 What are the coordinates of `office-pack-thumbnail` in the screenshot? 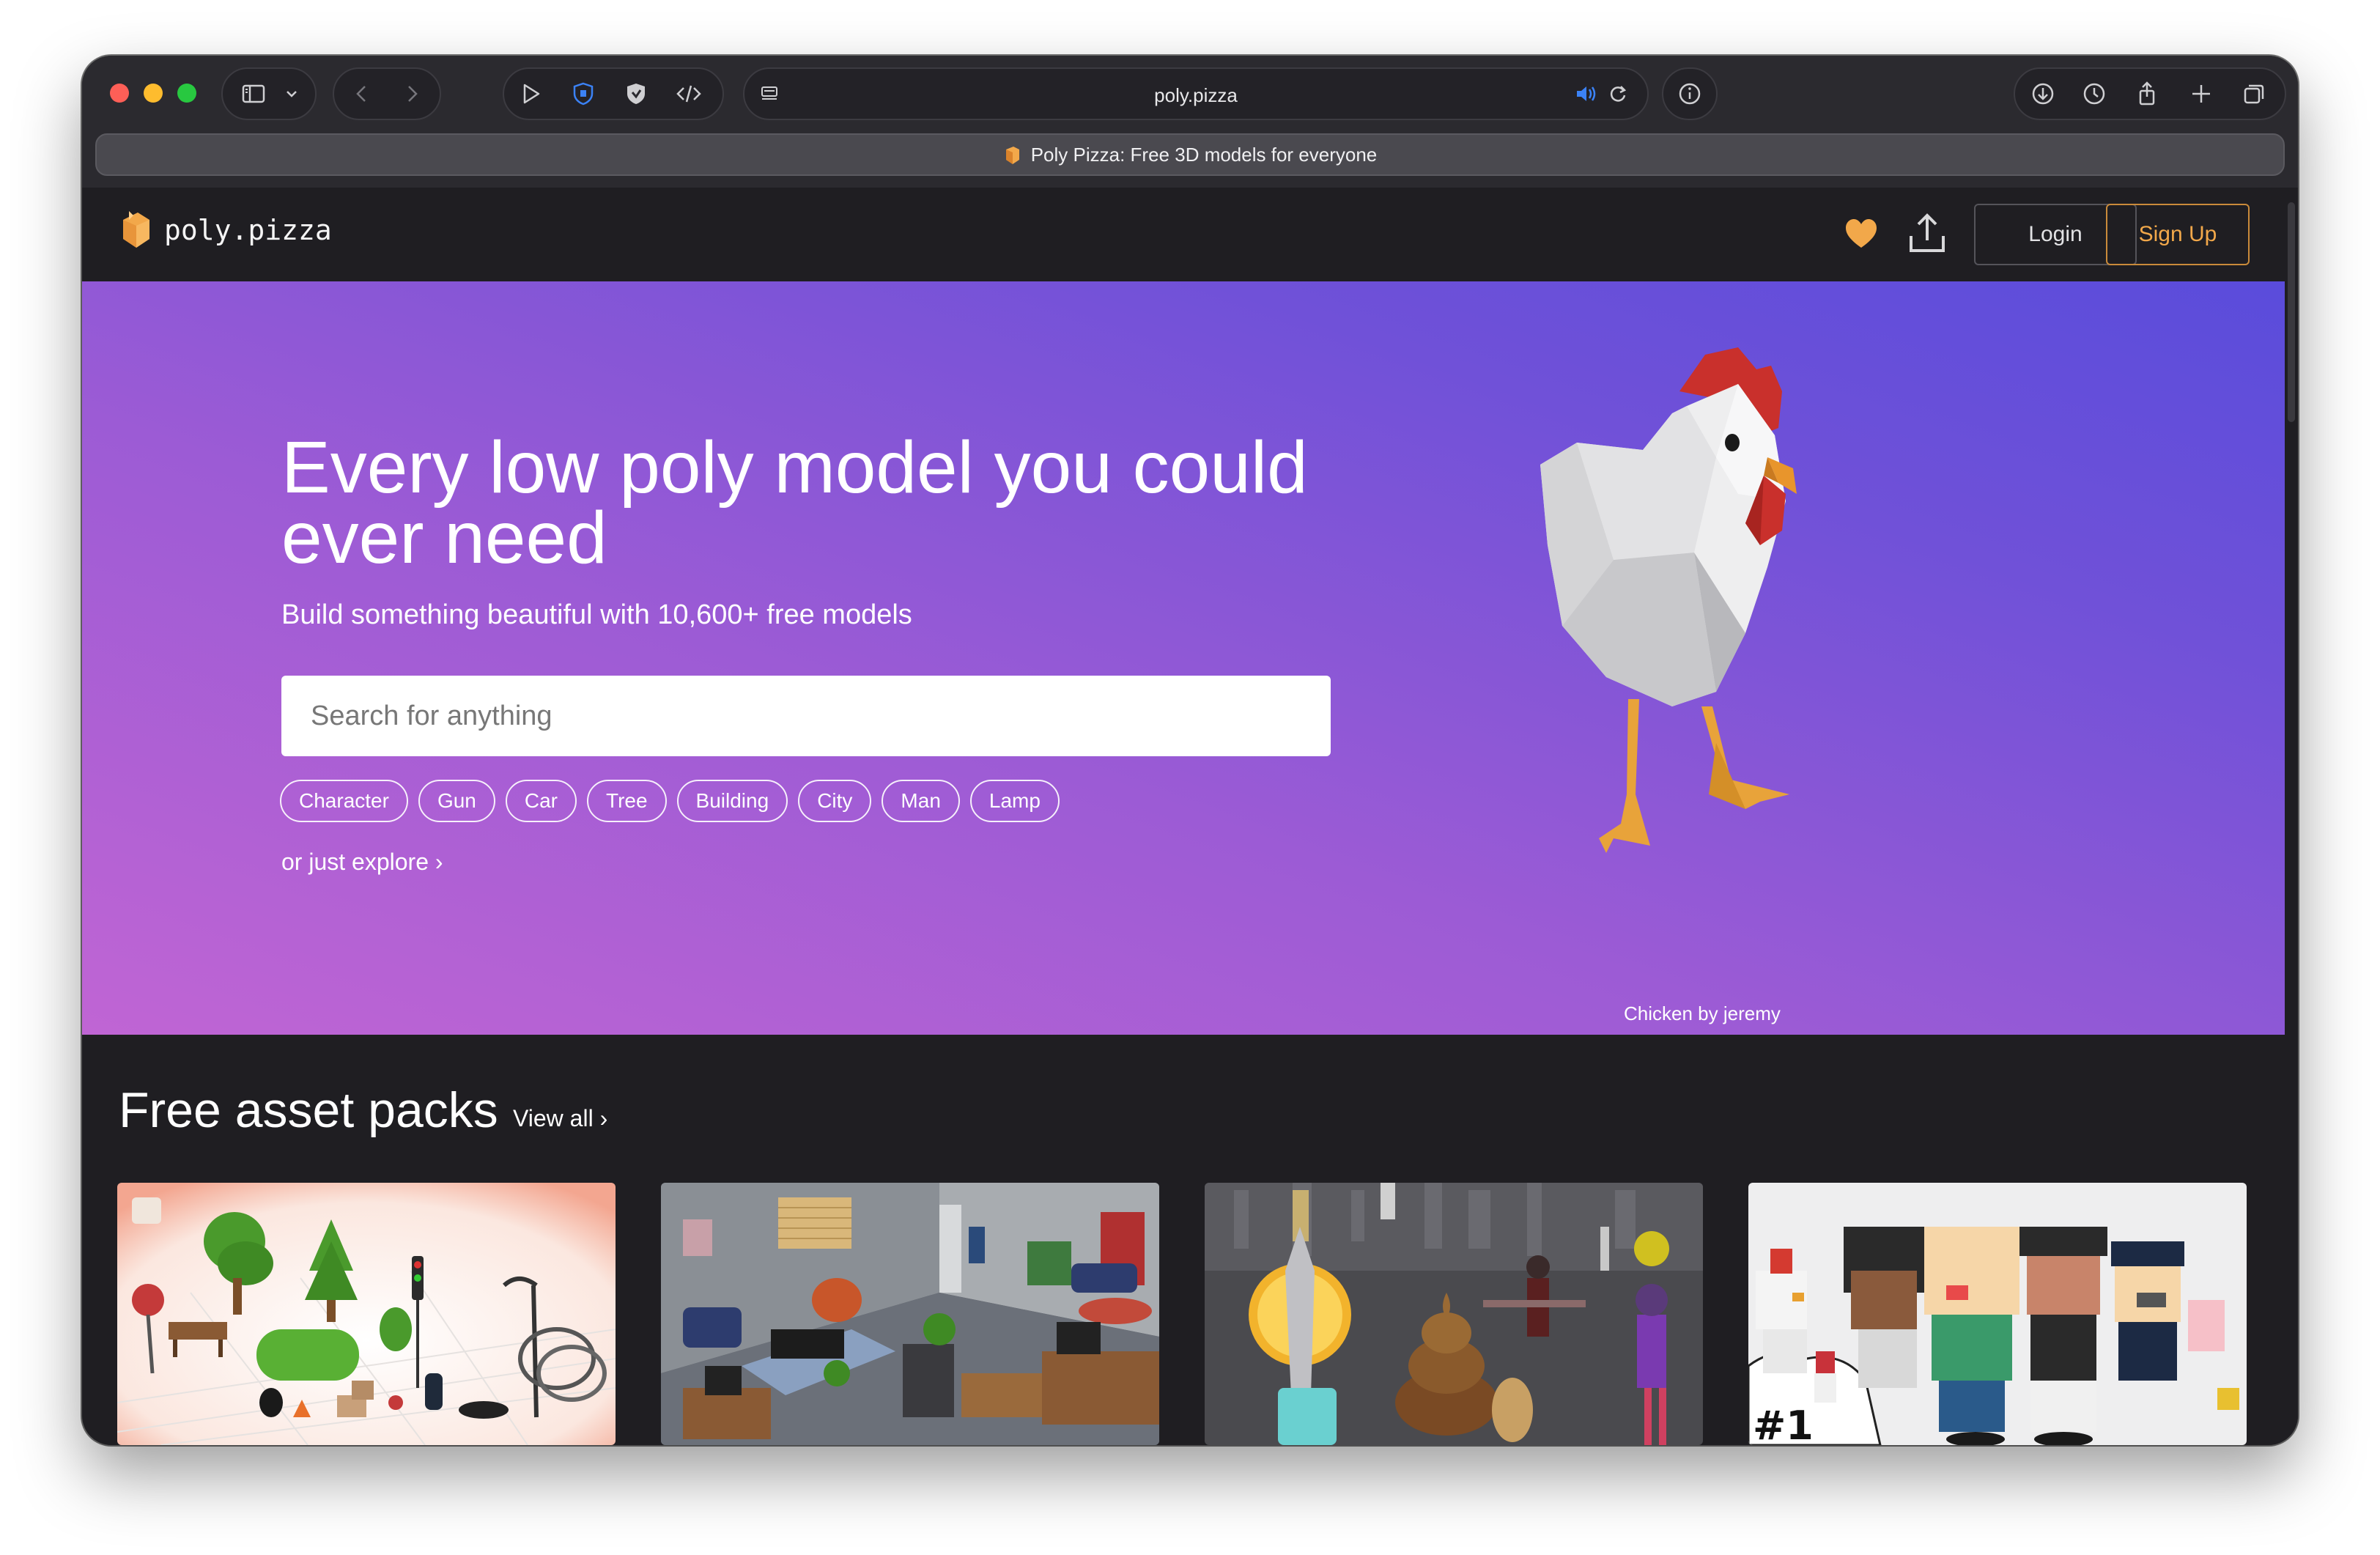 It's located at (910, 1314).